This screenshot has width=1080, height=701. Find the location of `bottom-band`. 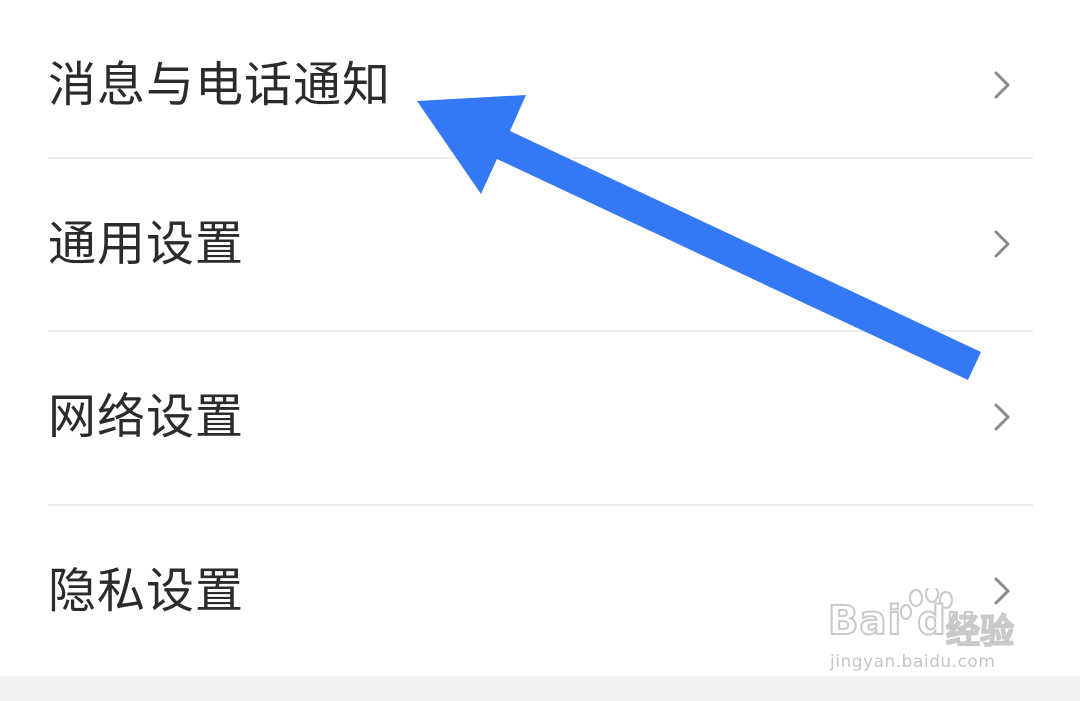

bottom-band is located at coordinates (540, 688).